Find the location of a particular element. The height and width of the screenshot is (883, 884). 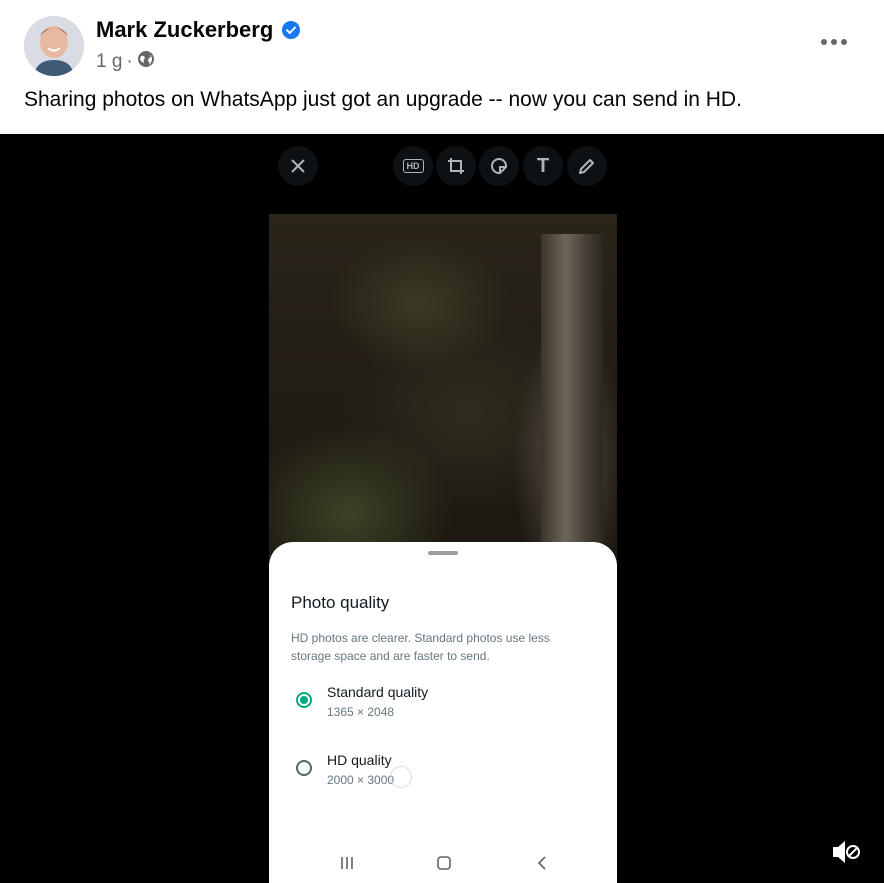

drag-handle is located at coordinates (443, 553).